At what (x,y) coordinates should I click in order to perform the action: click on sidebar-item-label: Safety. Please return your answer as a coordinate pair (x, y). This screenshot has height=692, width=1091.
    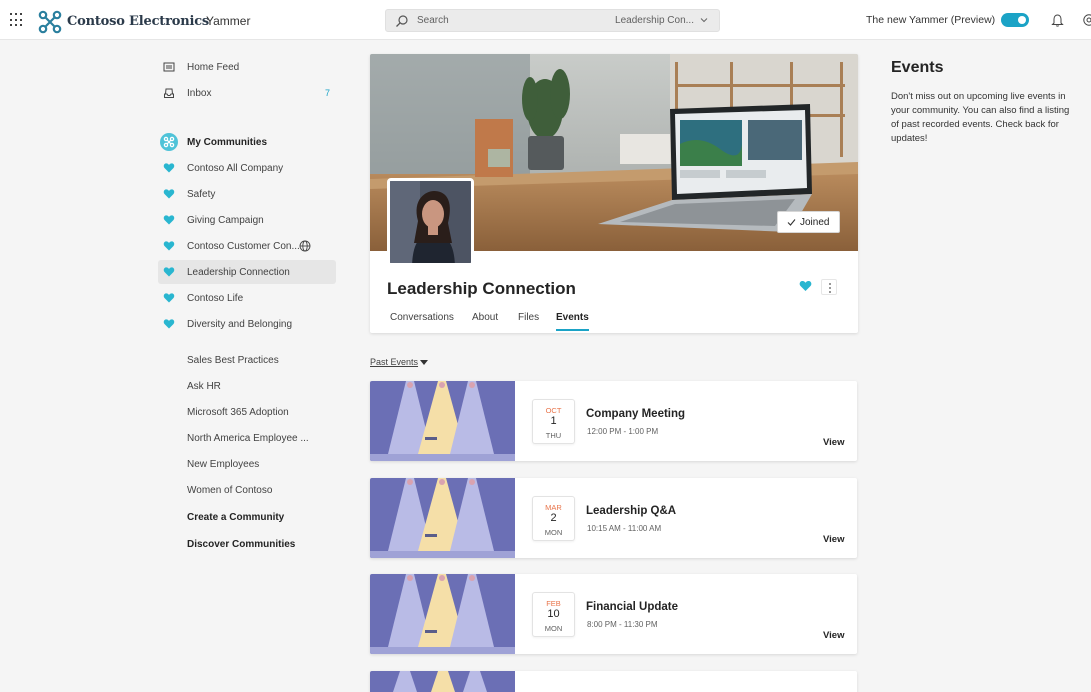
    Looking at the image, I should click on (201, 194).